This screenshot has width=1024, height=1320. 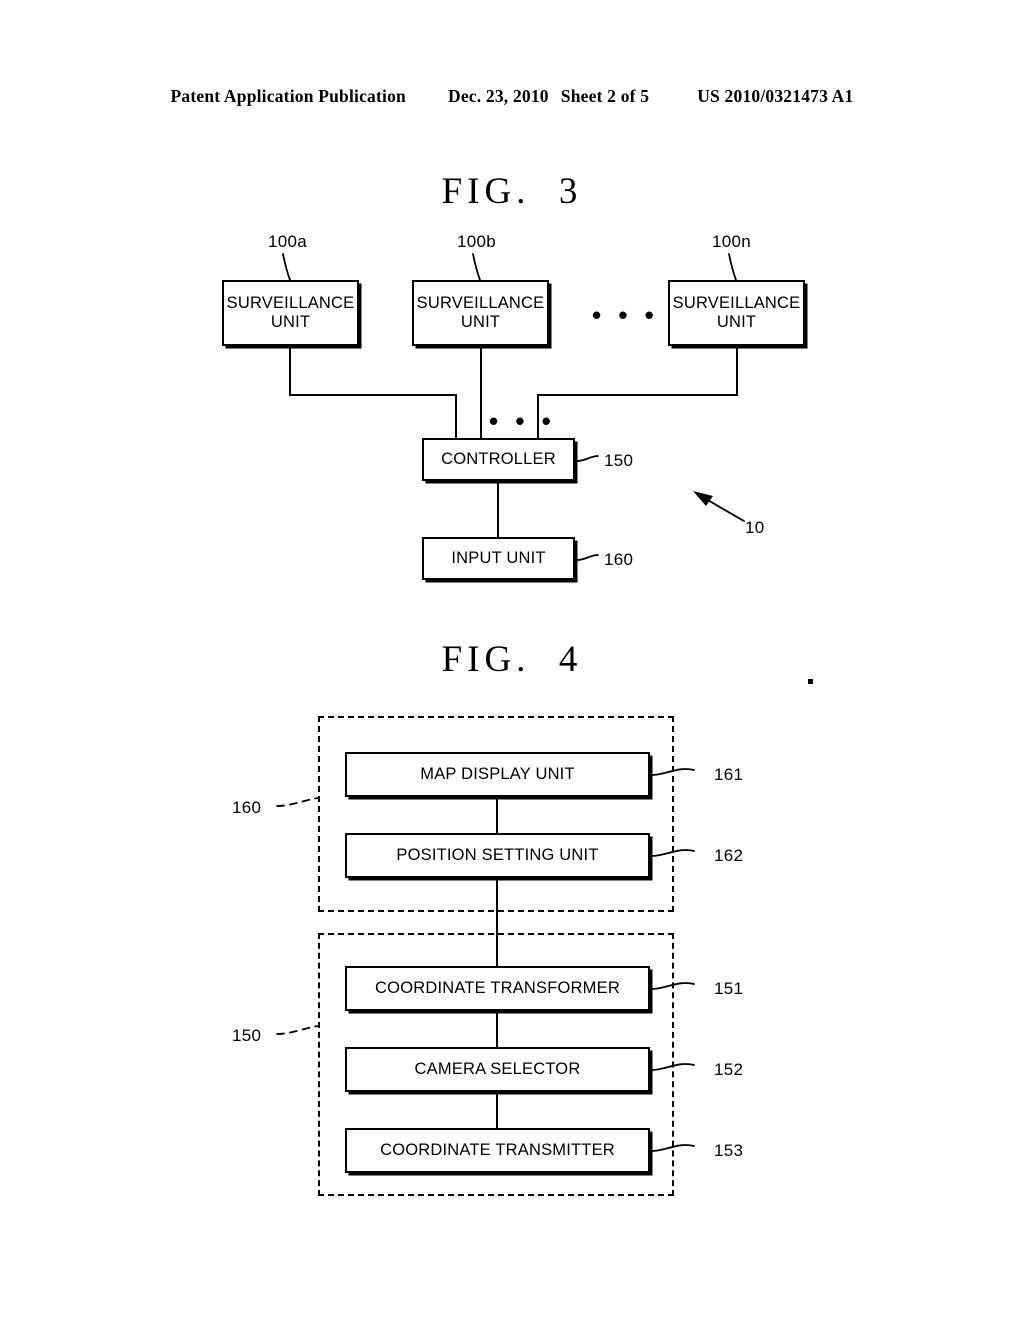 What do you see at coordinates (512, 191) in the screenshot?
I see `figure-3-title: FIG. 3` at bounding box center [512, 191].